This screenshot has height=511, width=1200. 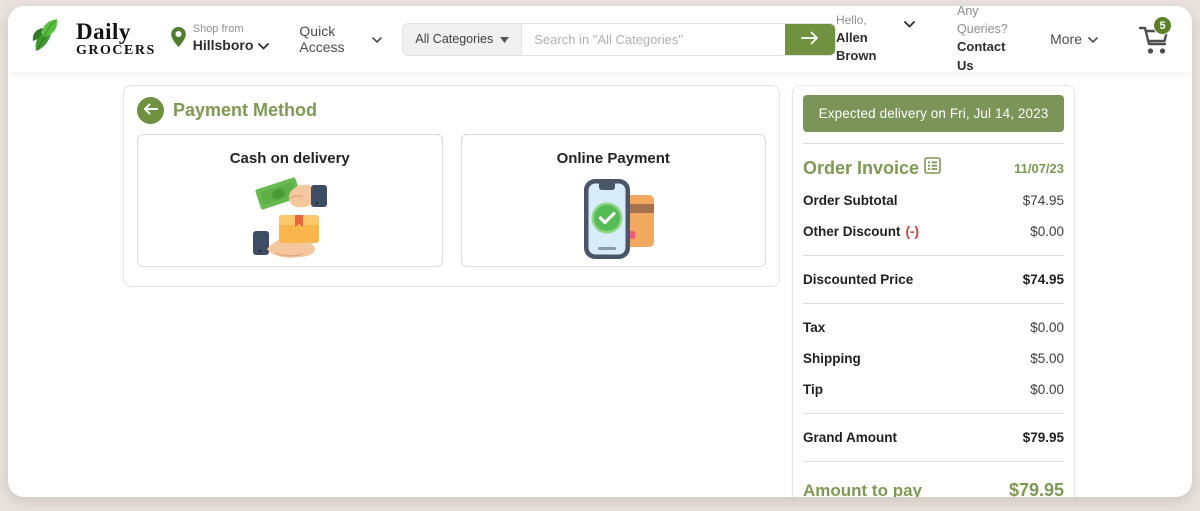 What do you see at coordinates (290, 221) in the screenshot?
I see `cash-on-delivery-illustration-icon` at bounding box center [290, 221].